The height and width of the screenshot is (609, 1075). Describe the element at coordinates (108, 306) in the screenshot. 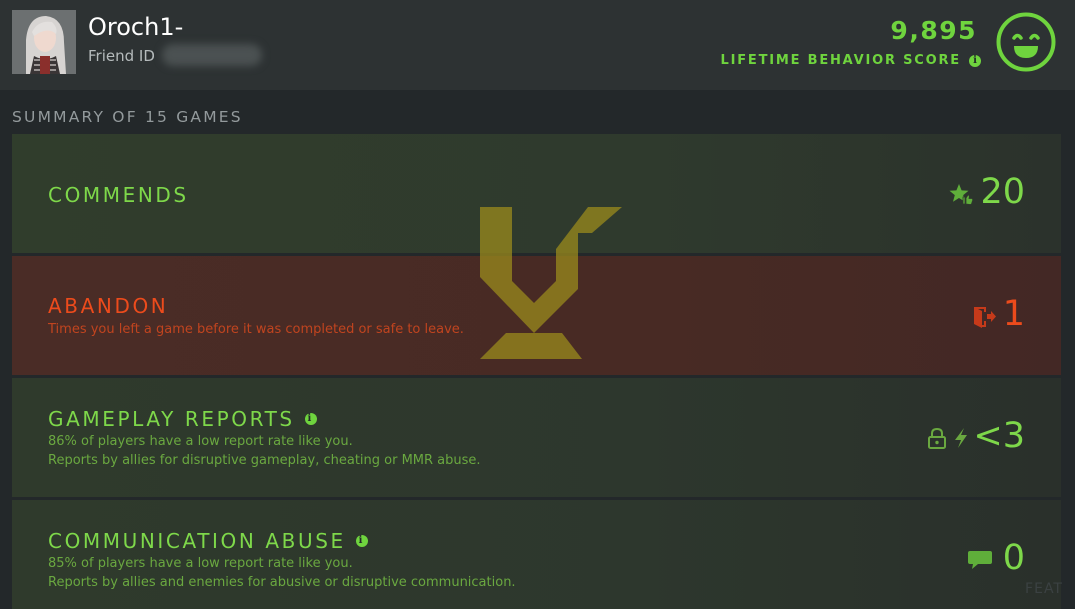

I see `abandon-title: ABANDON` at that location.